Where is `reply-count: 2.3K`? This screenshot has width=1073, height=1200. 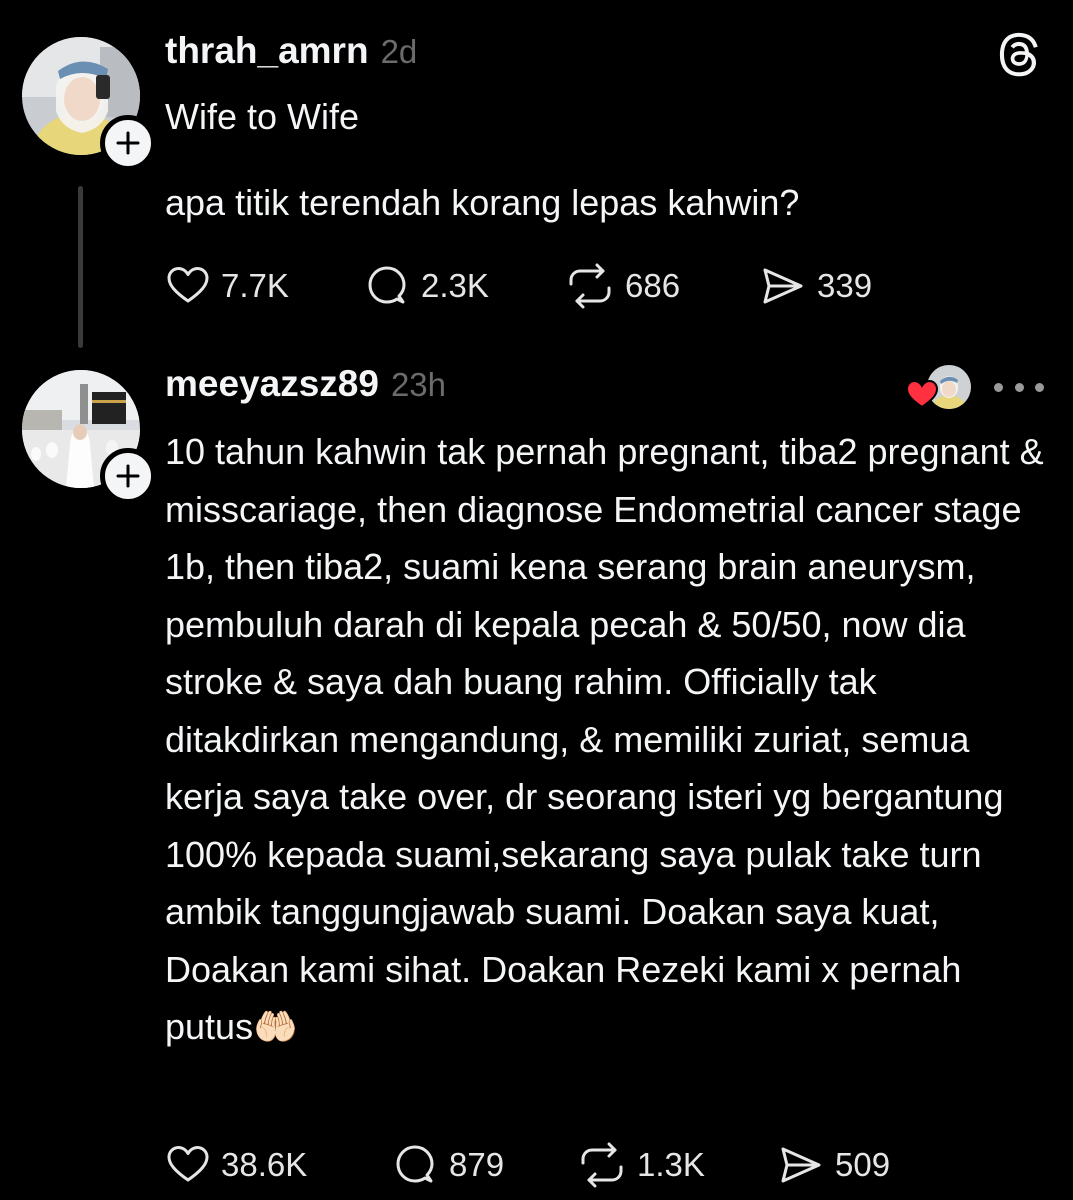
reply-count: 2.3K is located at coordinates (455, 285).